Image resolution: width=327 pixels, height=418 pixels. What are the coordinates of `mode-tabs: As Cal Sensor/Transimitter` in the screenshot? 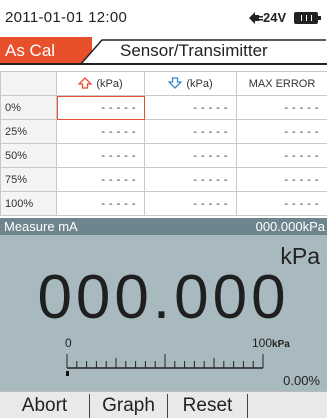 It's located at (163, 51).